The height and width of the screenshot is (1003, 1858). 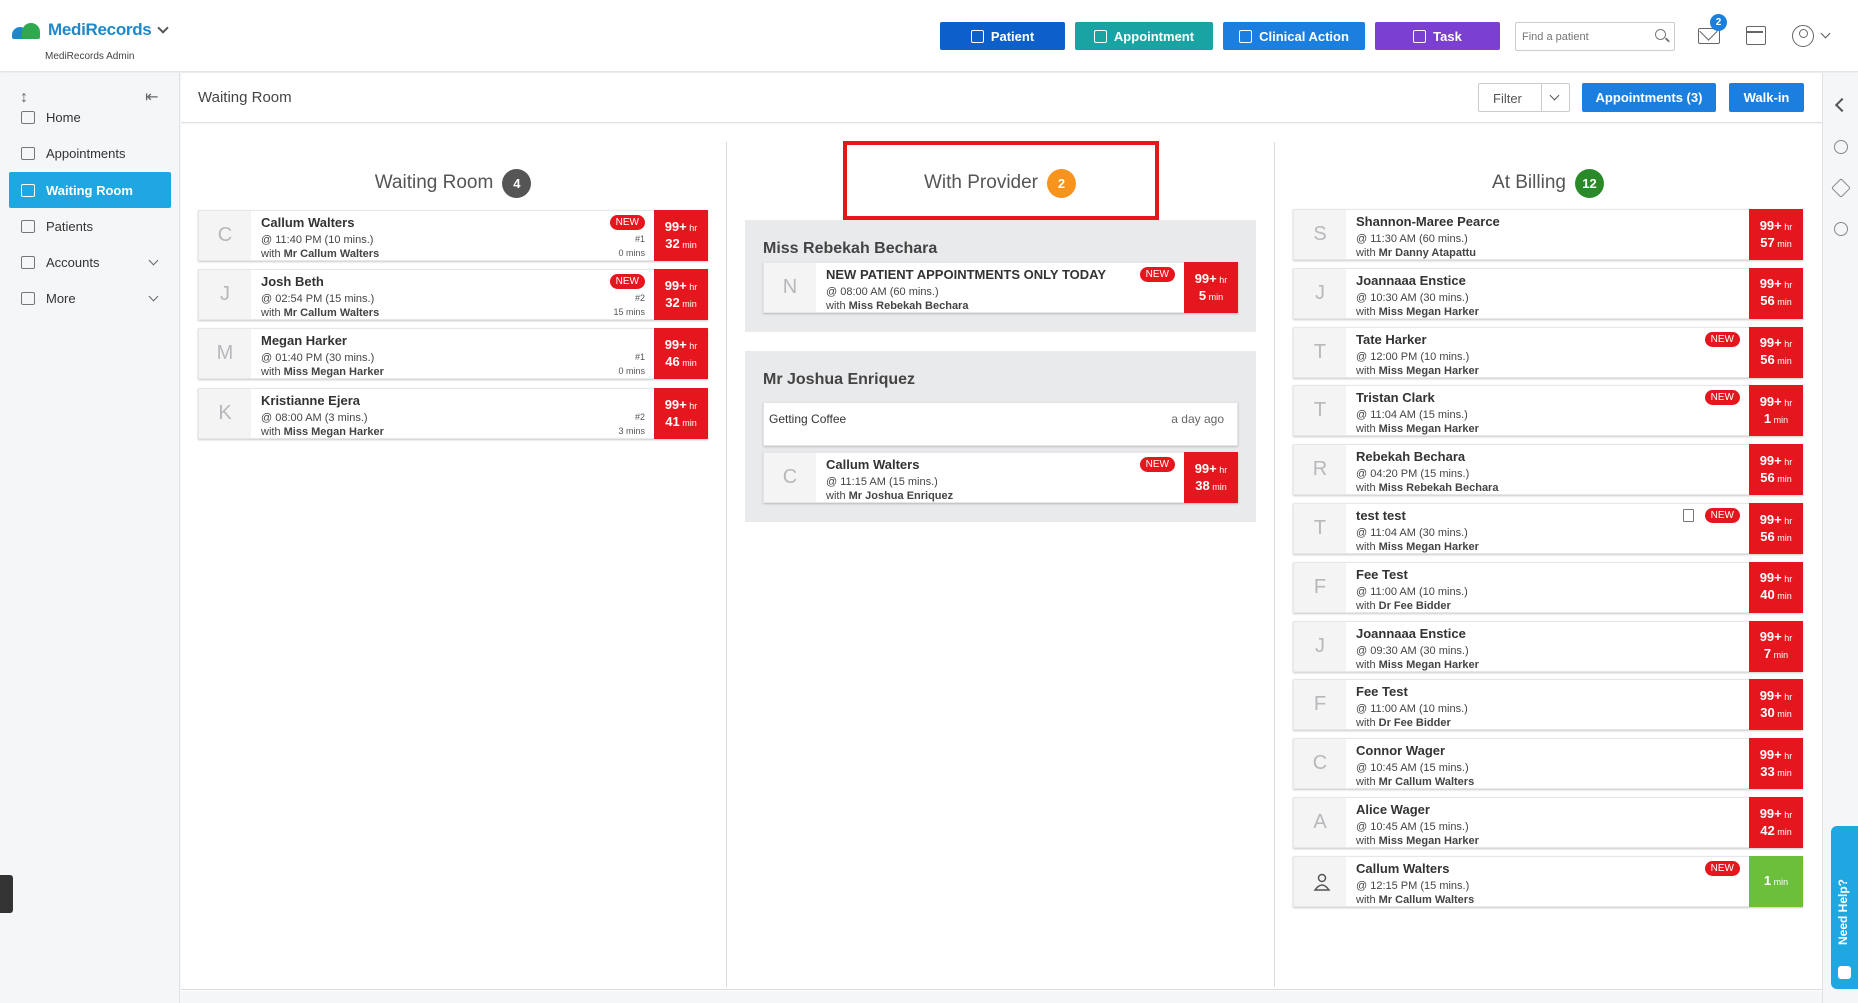 What do you see at coordinates (1428, 221) in the screenshot?
I see `patient-name: Shannon-Maree Pearce` at bounding box center [1428, 221].